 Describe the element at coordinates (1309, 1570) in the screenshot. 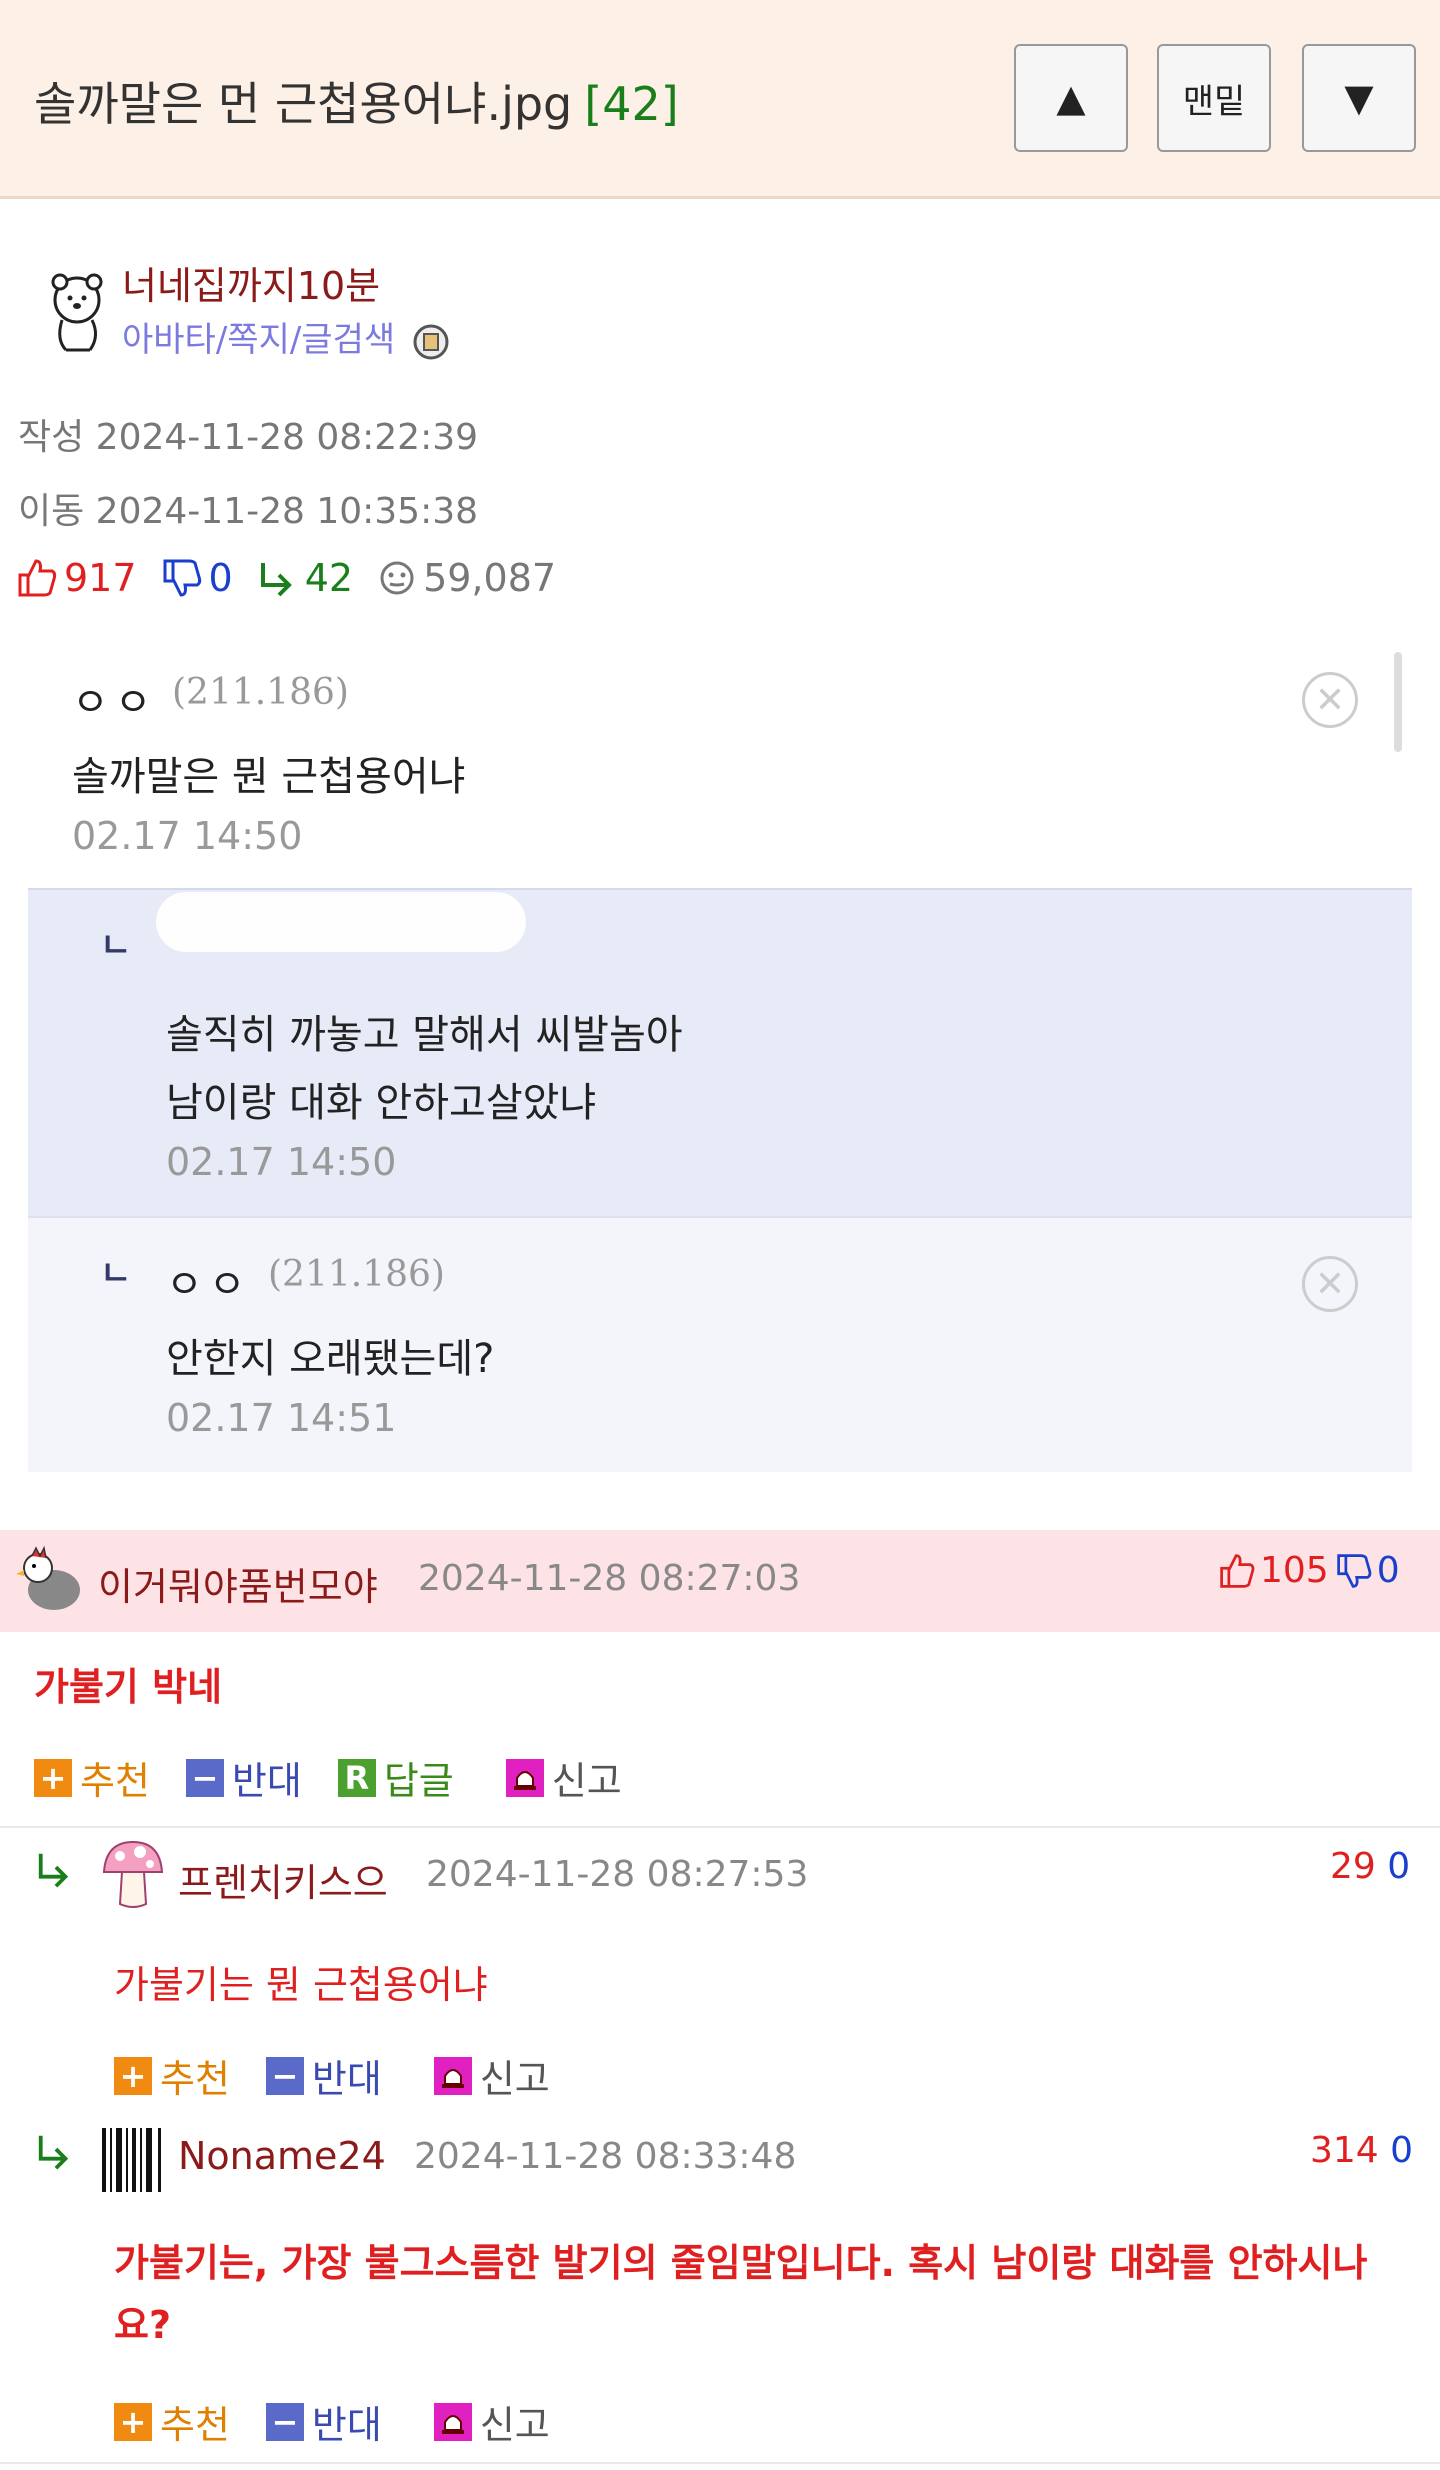

I see `comment-votes: 105 0` at that location.